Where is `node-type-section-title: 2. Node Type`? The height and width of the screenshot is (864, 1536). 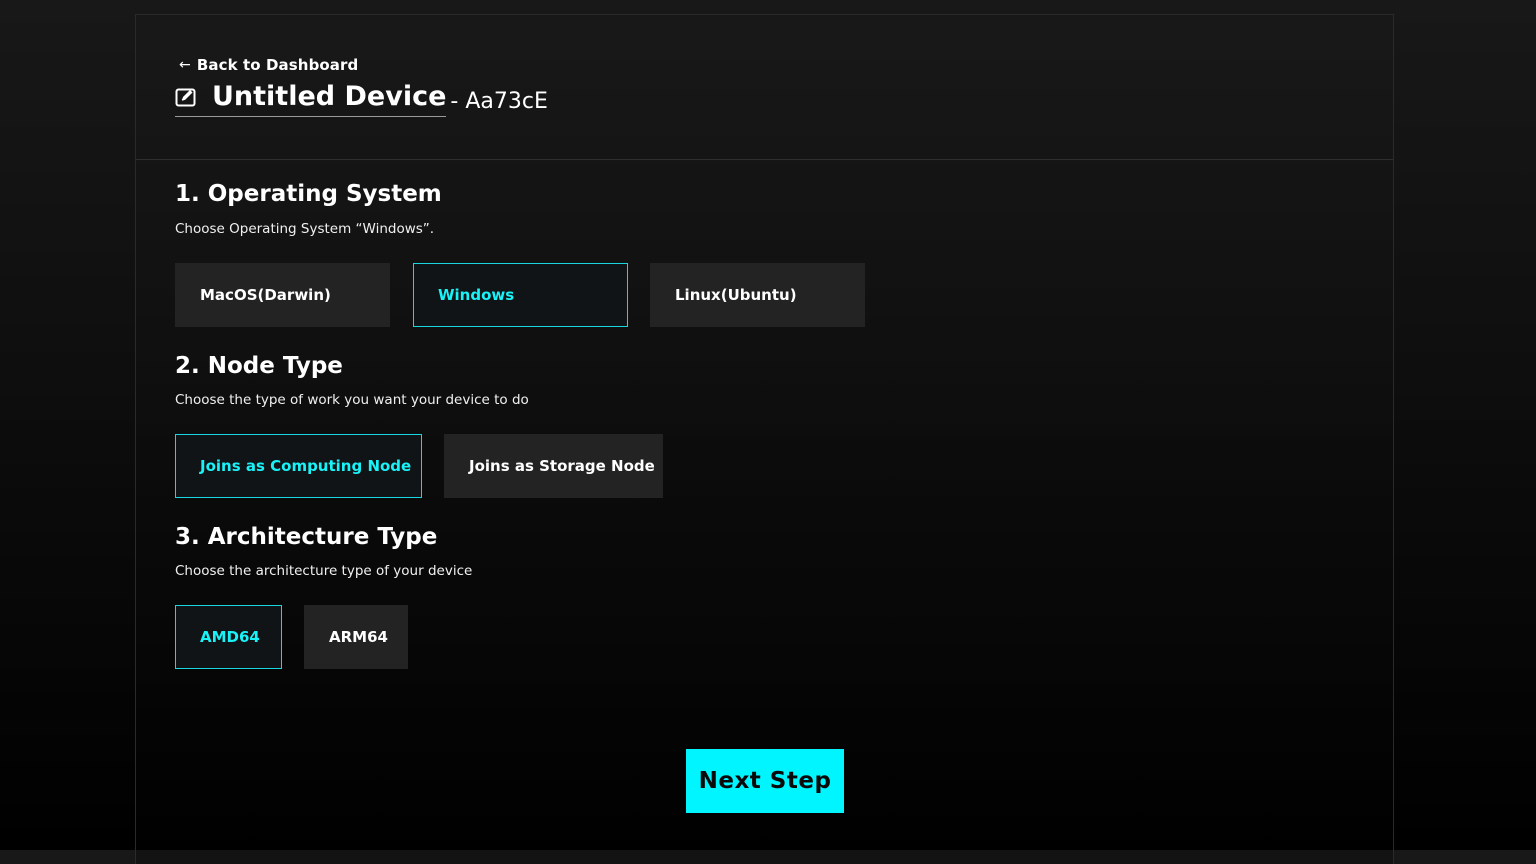
node-type-section-title: 2. Node Type is located at coordinates (259, 366).